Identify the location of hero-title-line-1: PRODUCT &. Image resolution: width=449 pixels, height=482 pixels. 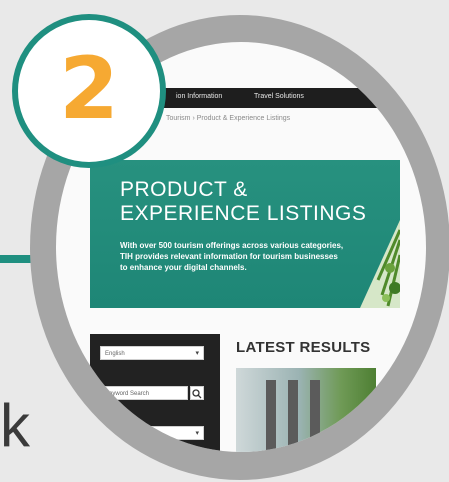
(184, 189).